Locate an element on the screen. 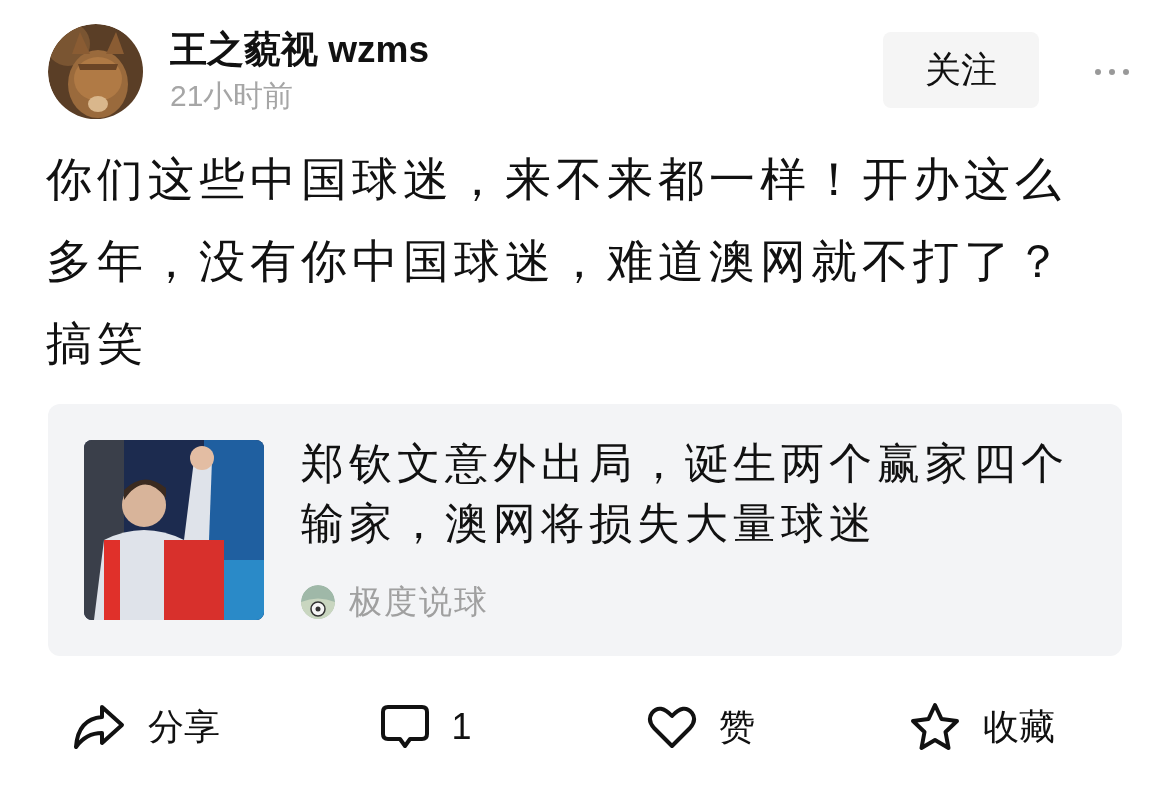 Image resolution: width=1170 pixels, height=792 pixels. author-name: 王之藐视 wzms is located at coordinates (300, 50).